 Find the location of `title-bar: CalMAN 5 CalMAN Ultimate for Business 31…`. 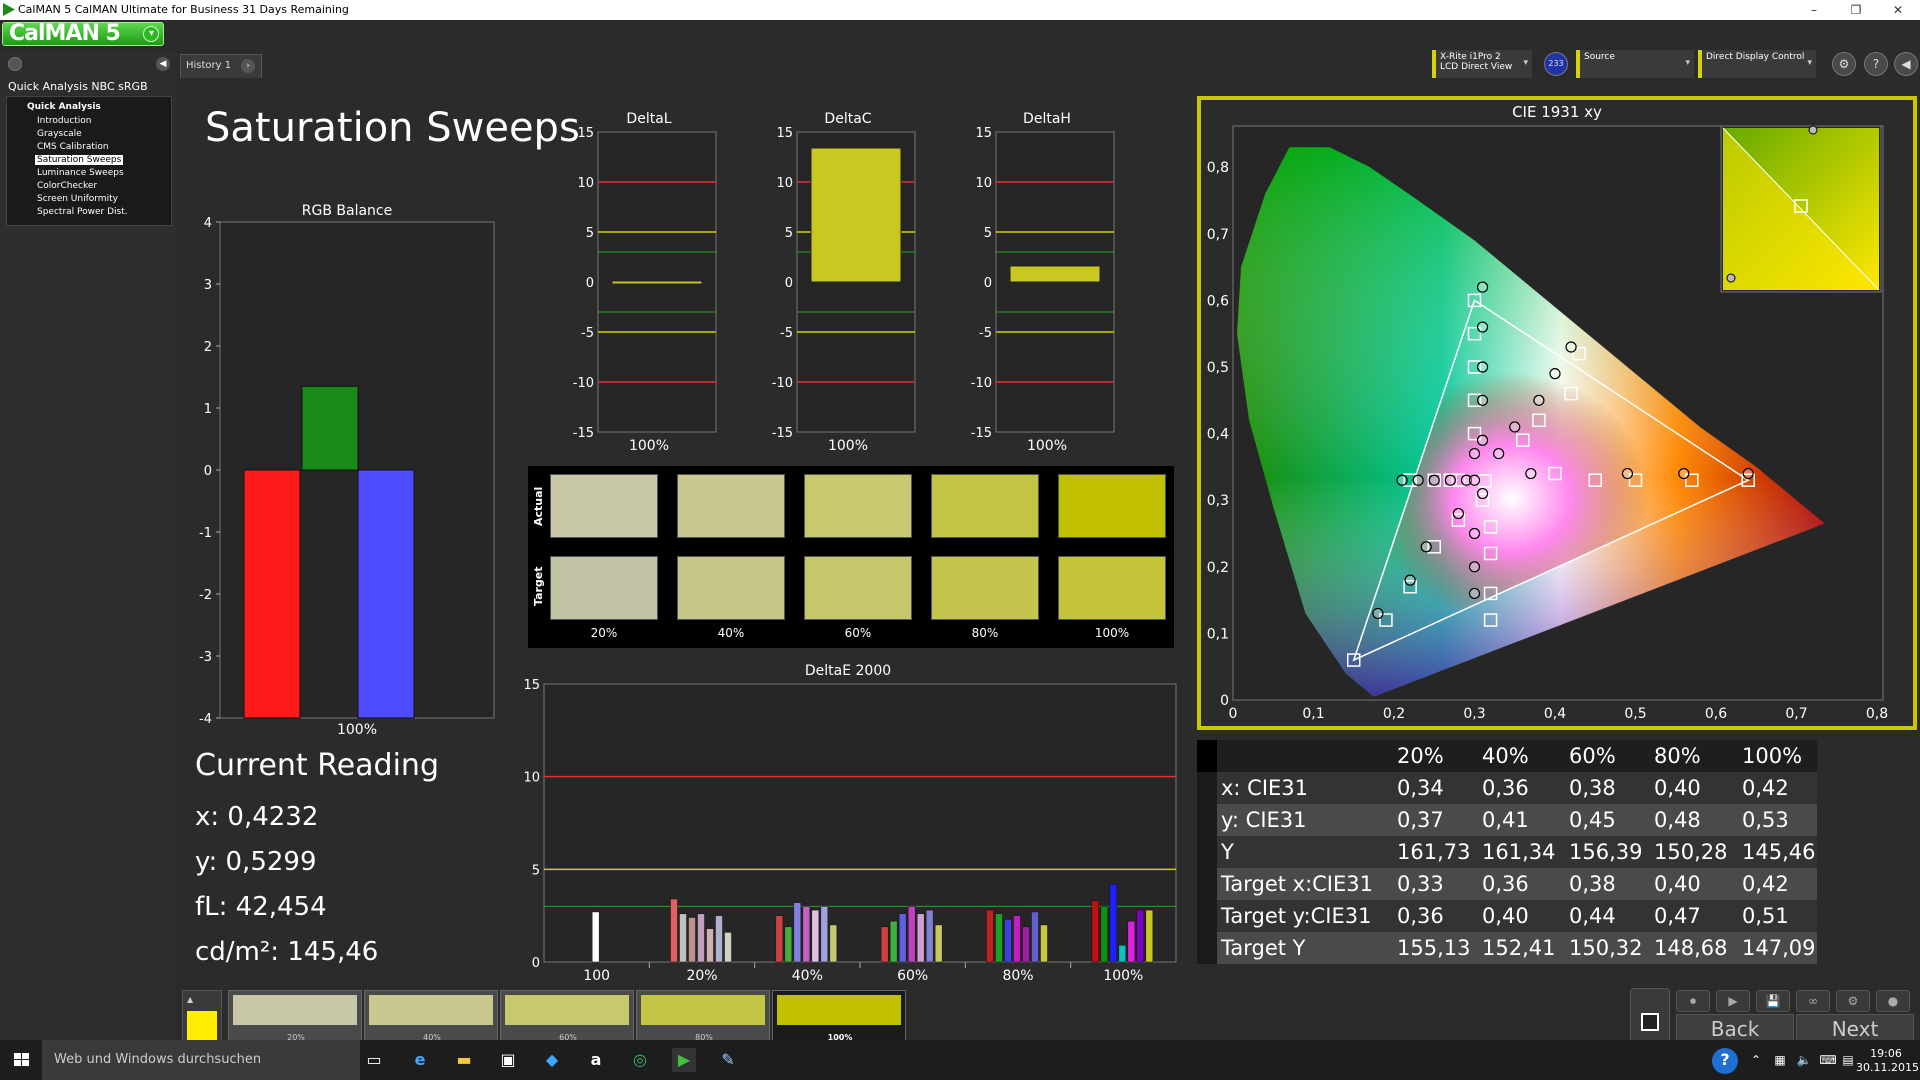

title-bar: CalMAN 5 CalMAN Ultimate for Business 31… is located at coordinates (960, 10).